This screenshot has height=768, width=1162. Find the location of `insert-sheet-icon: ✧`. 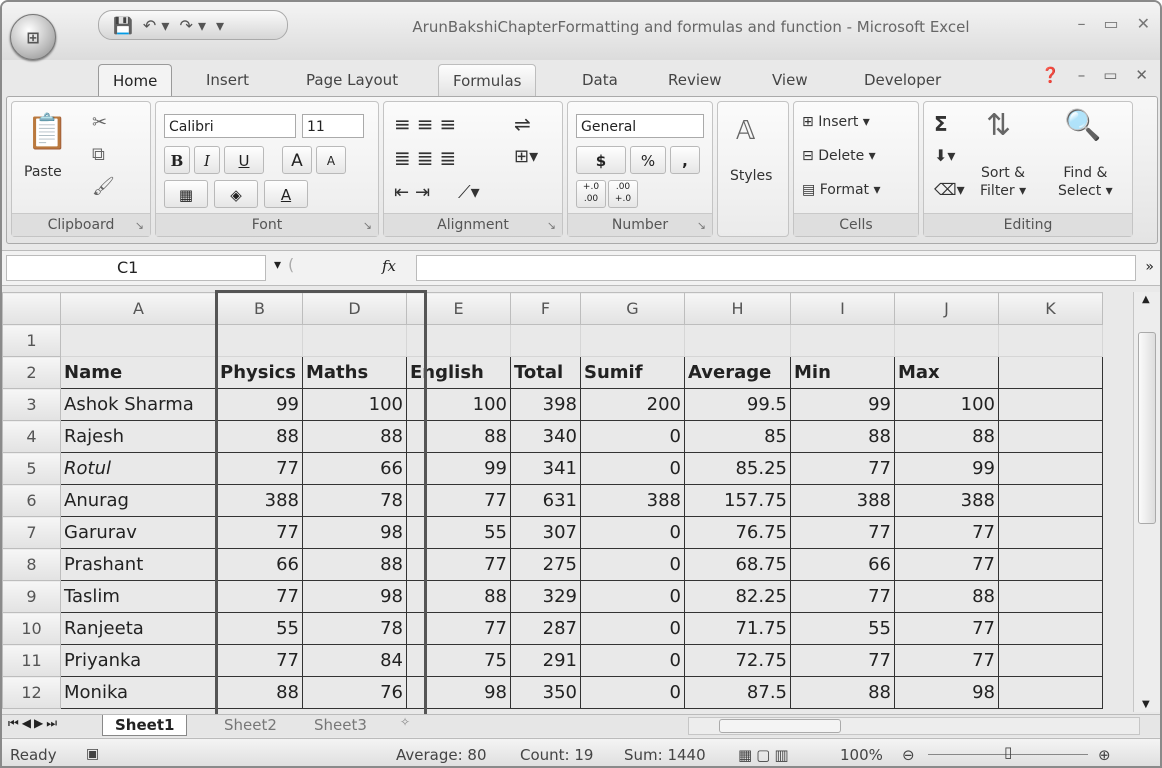

insert-sheet-icon: ✧ is located at coordinates (405, 722).